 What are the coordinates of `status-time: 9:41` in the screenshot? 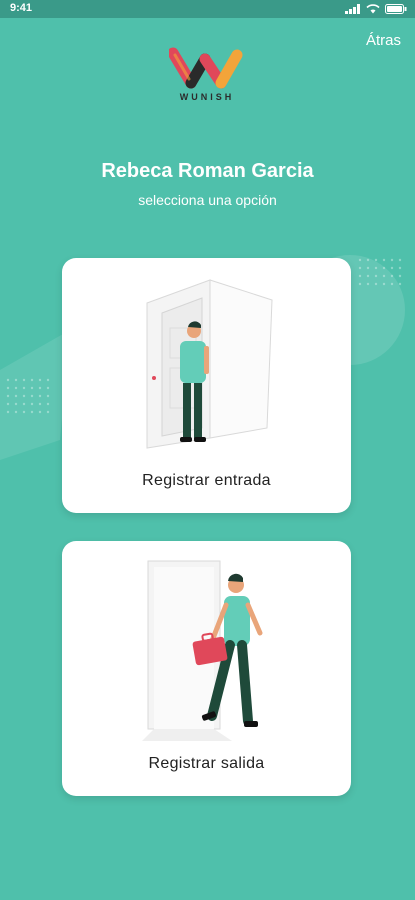 It's located at (21, 8).